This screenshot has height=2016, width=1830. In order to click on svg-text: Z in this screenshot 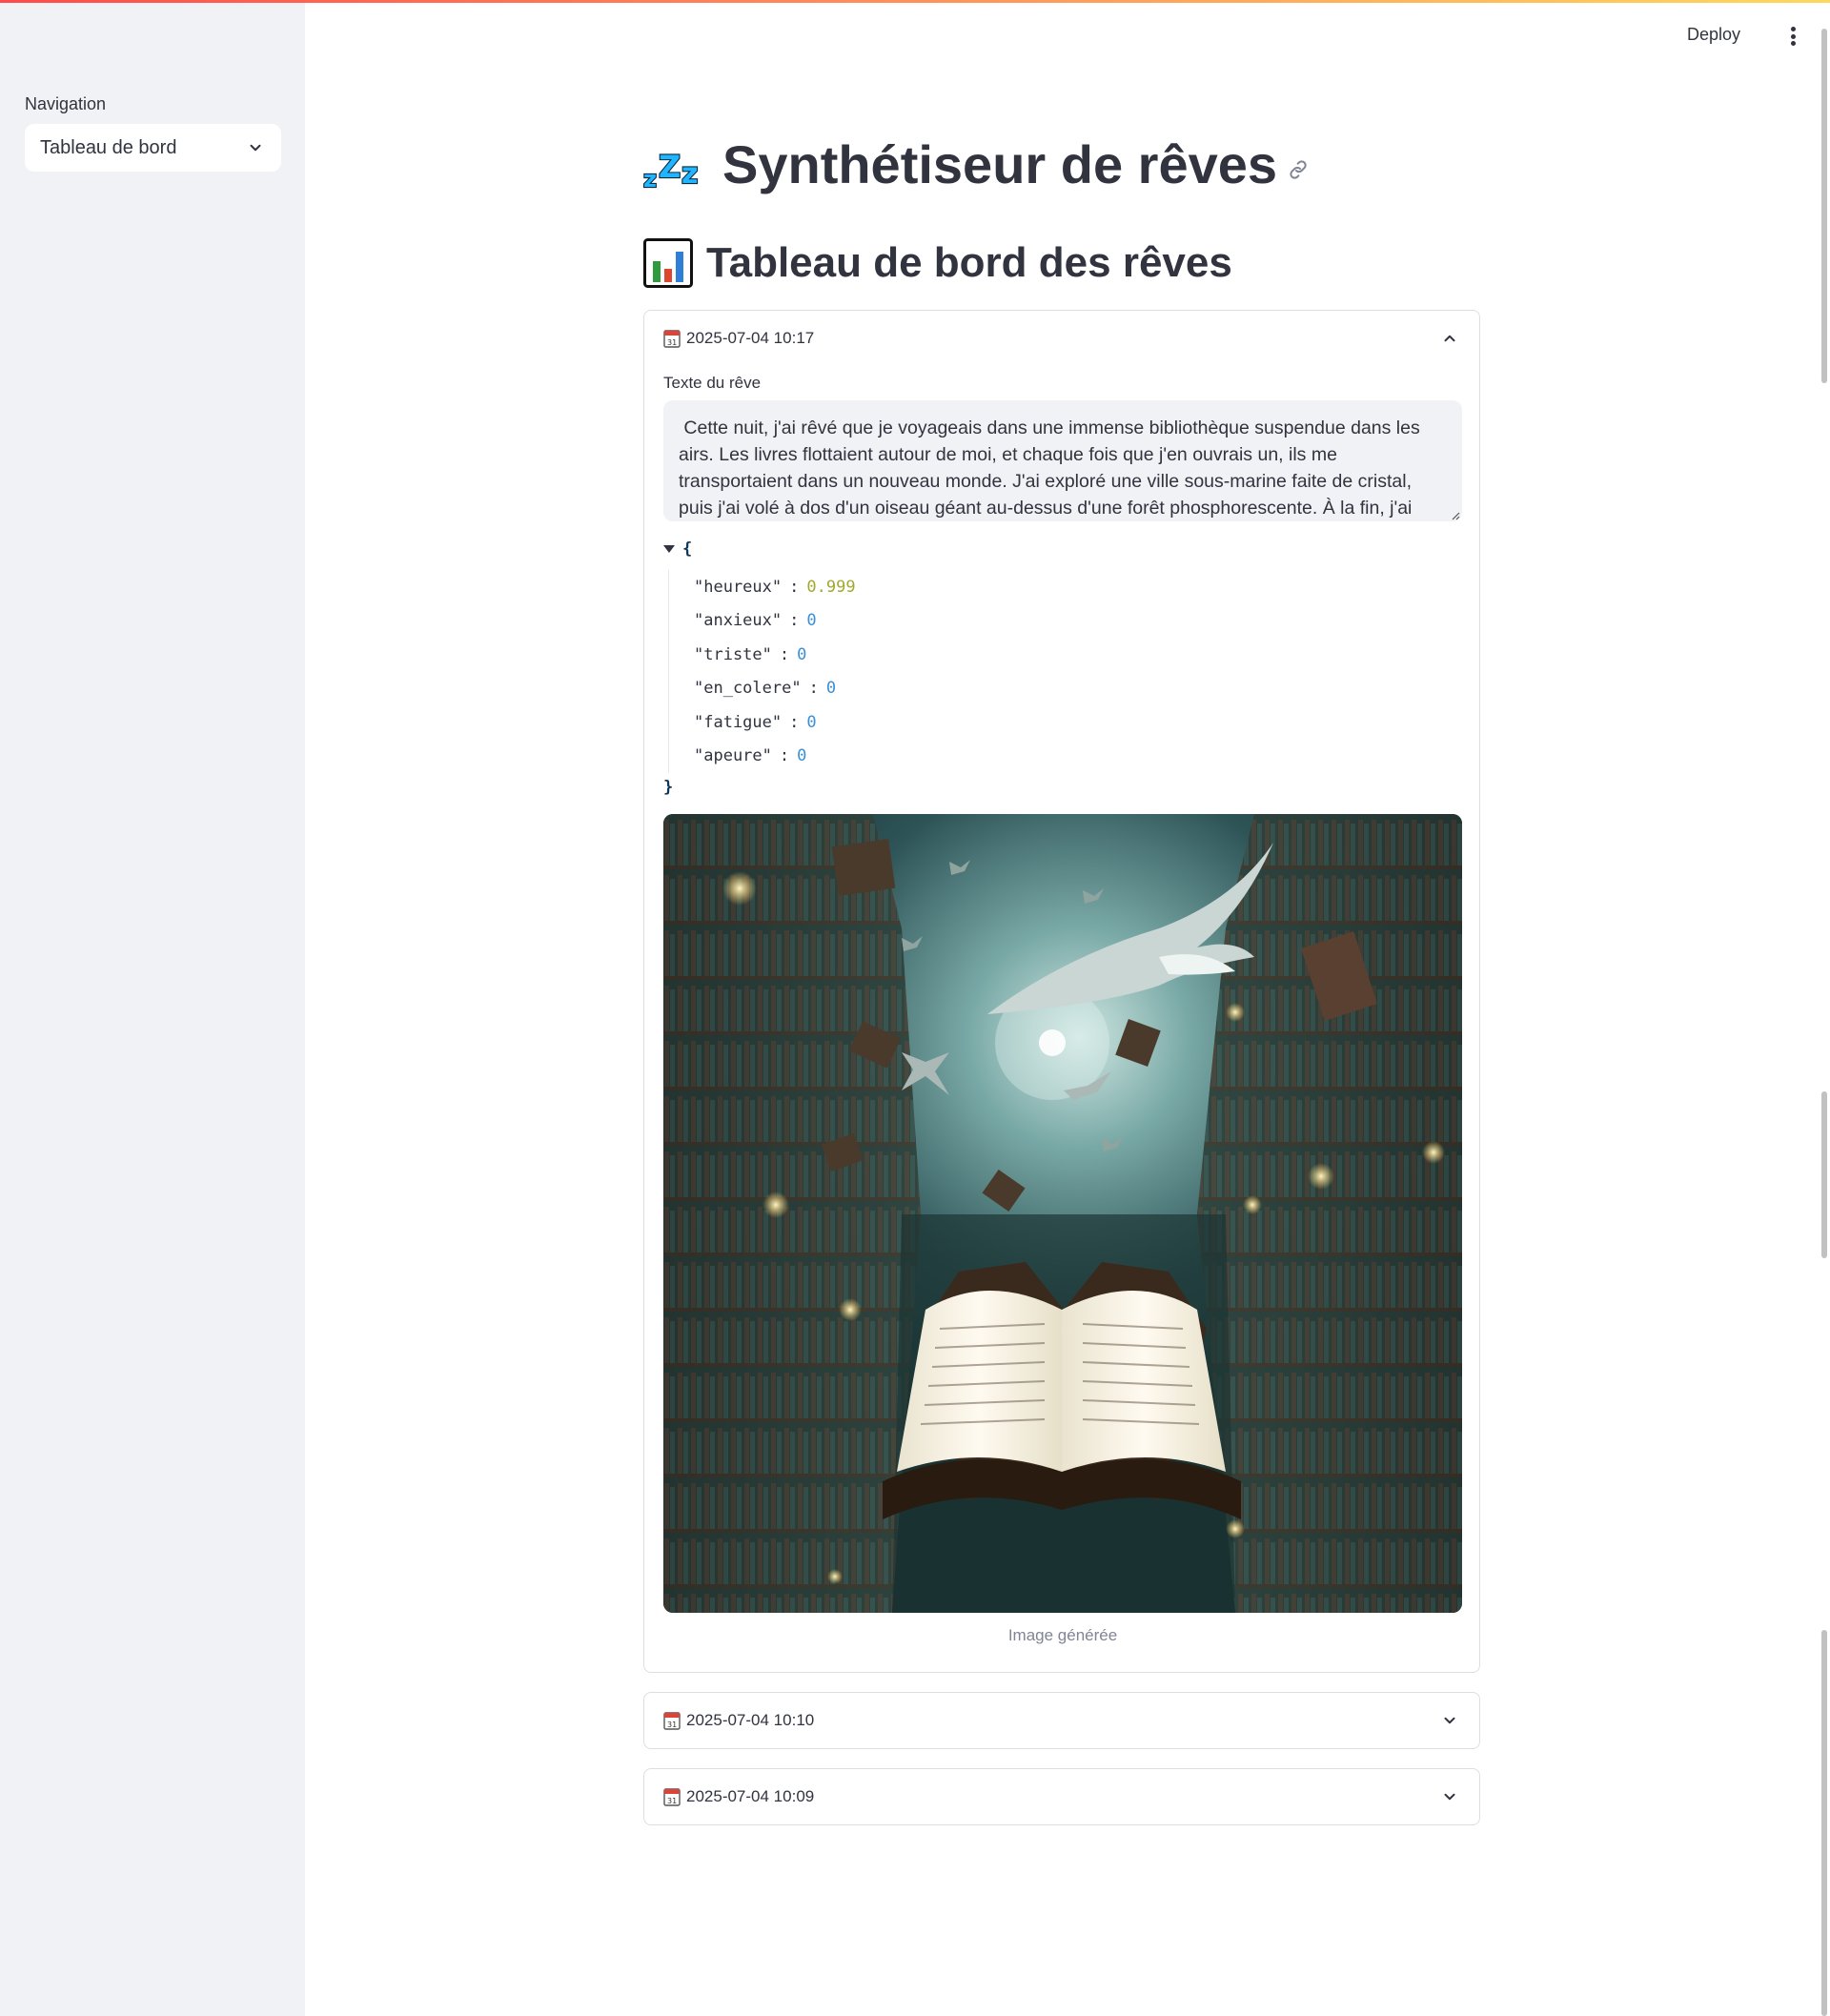, I will do `click(670, 167)`.